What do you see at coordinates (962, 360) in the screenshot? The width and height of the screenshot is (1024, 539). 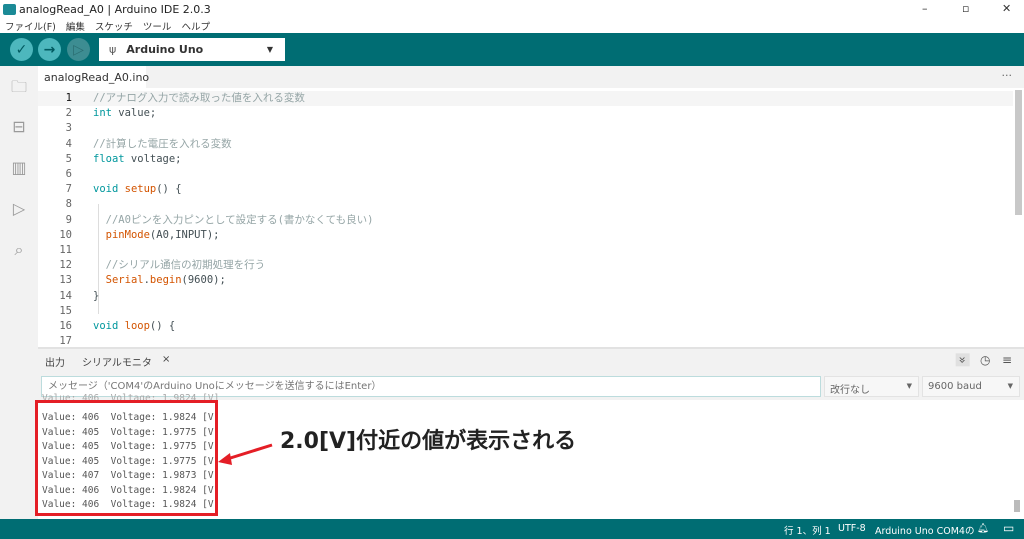 I see `autoscroll-icon: »` at bounding box center [962, 360].